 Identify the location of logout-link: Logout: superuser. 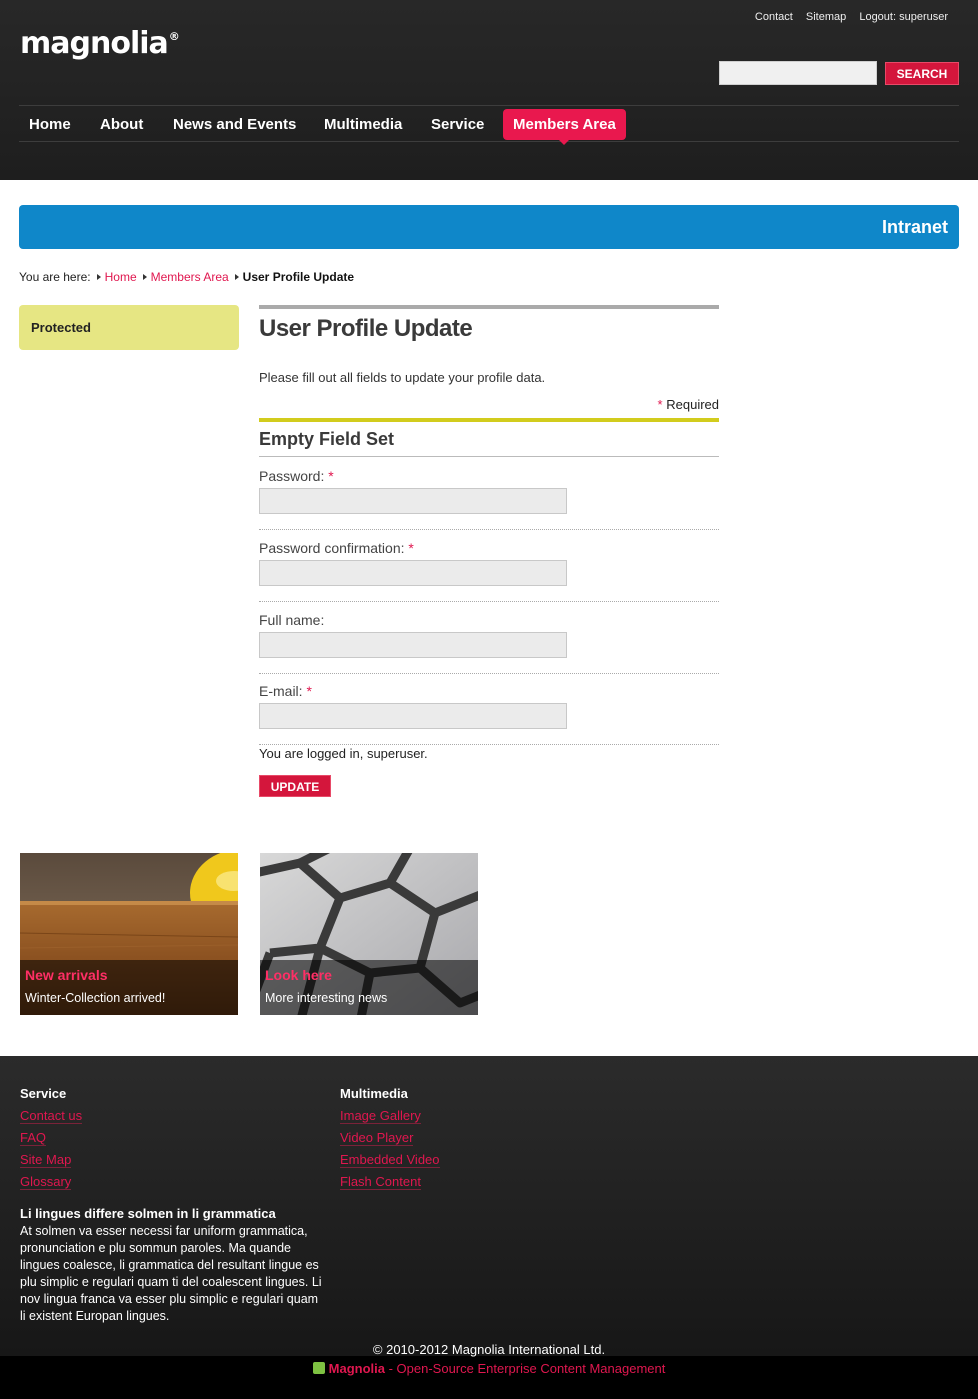
(903, 17).